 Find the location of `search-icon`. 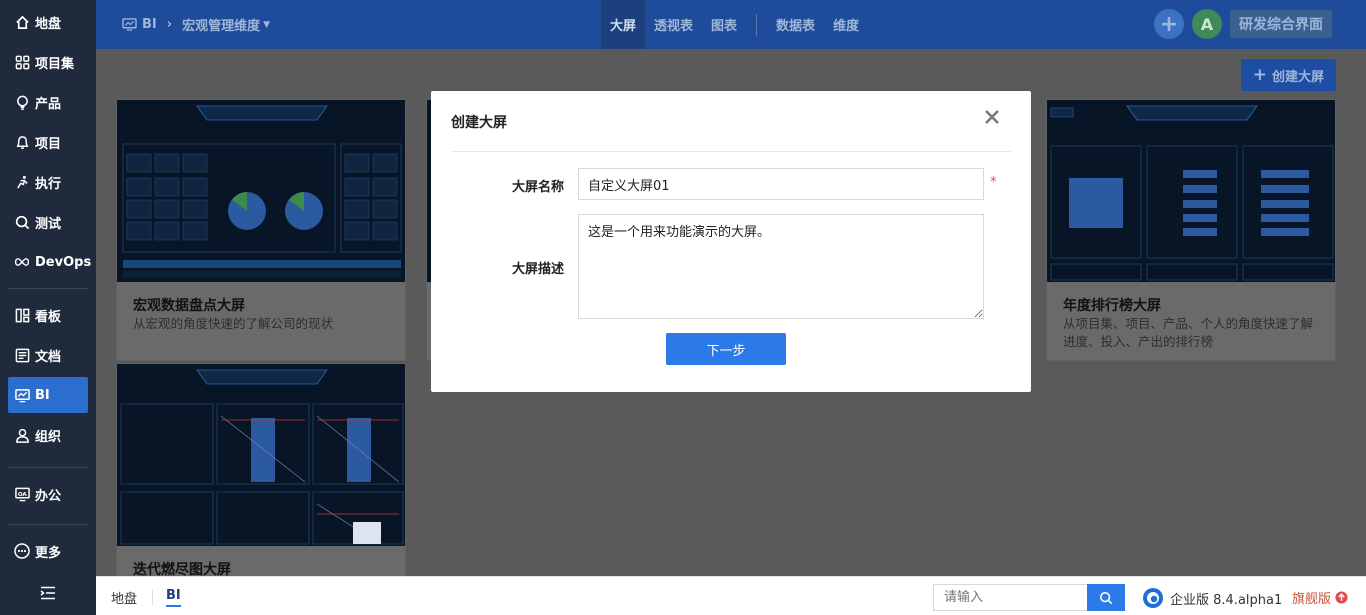

search-icon is located at coordinates (1106, 597).